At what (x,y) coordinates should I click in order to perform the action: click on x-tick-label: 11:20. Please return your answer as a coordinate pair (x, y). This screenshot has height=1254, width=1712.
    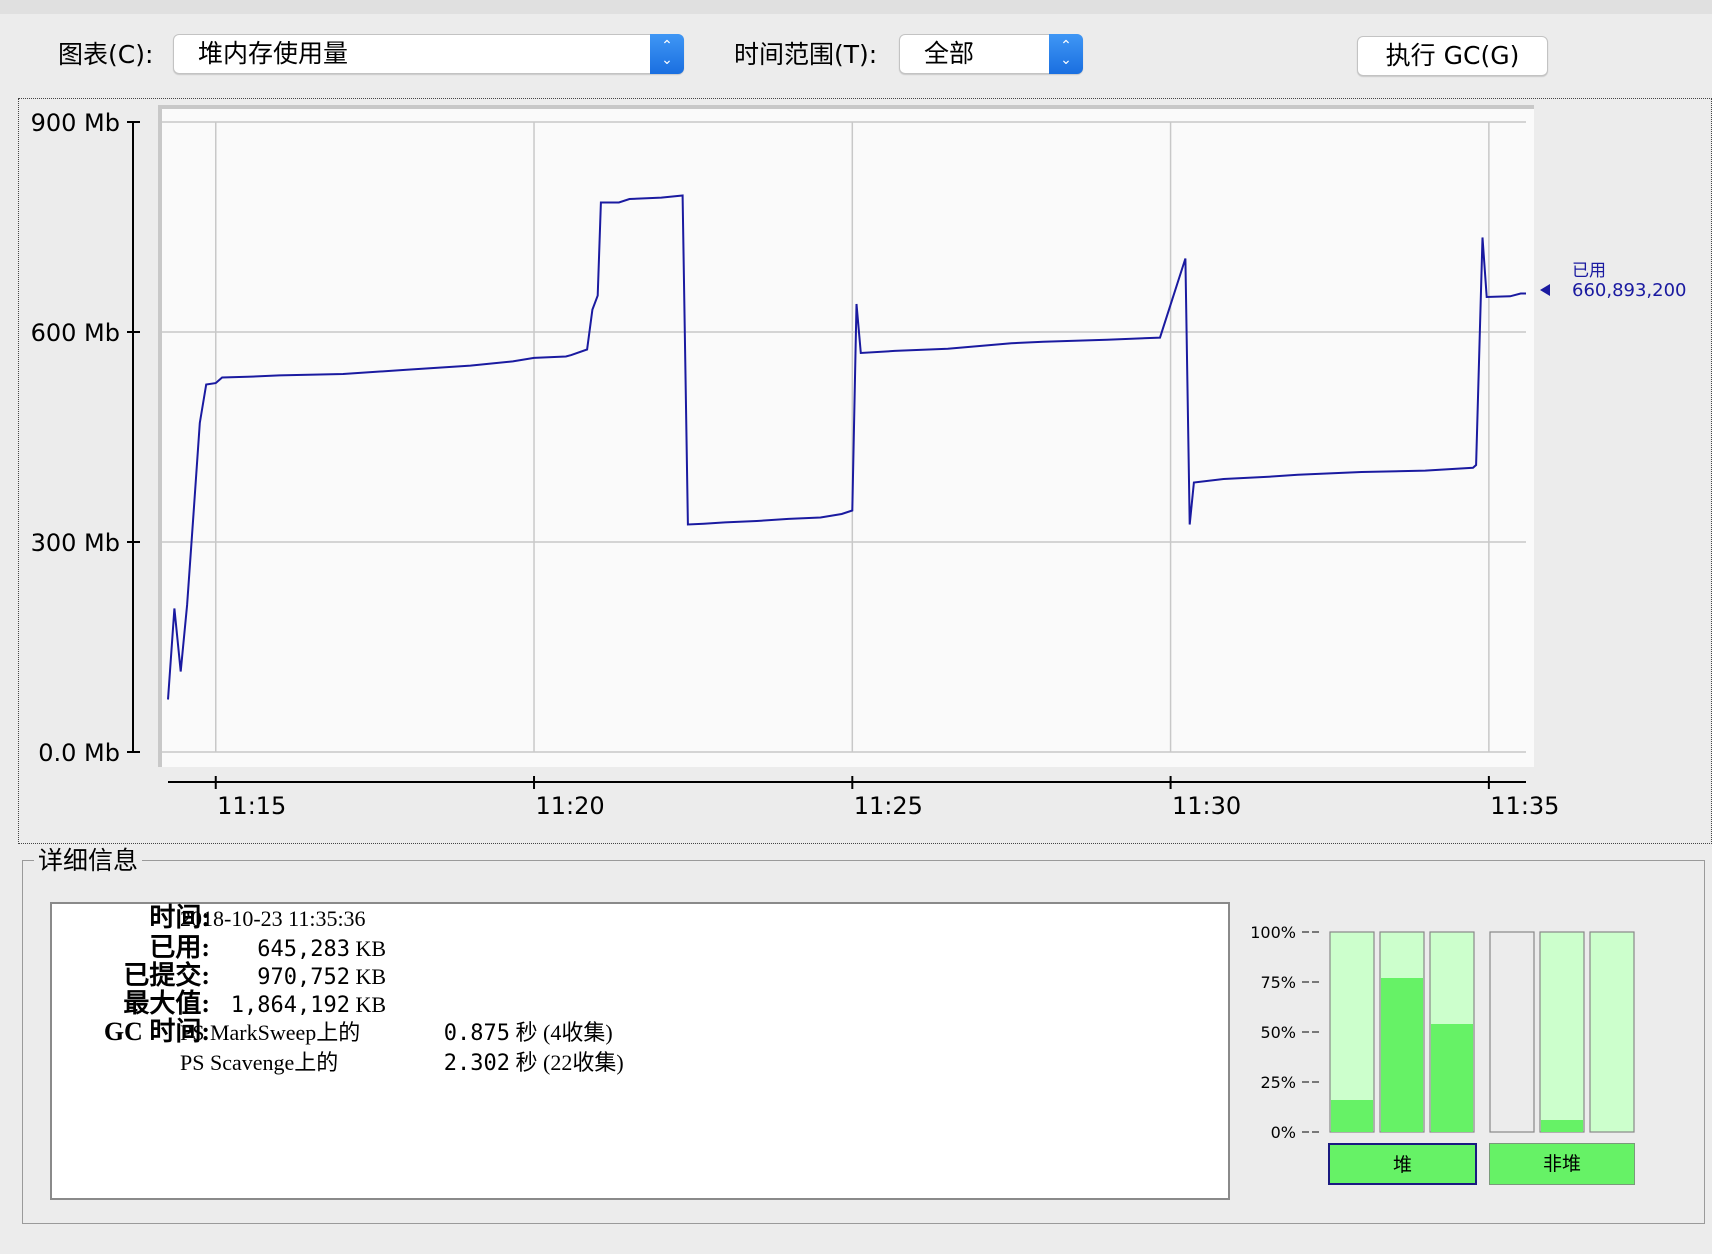
    Looking at the image, I should click on (569, 806).